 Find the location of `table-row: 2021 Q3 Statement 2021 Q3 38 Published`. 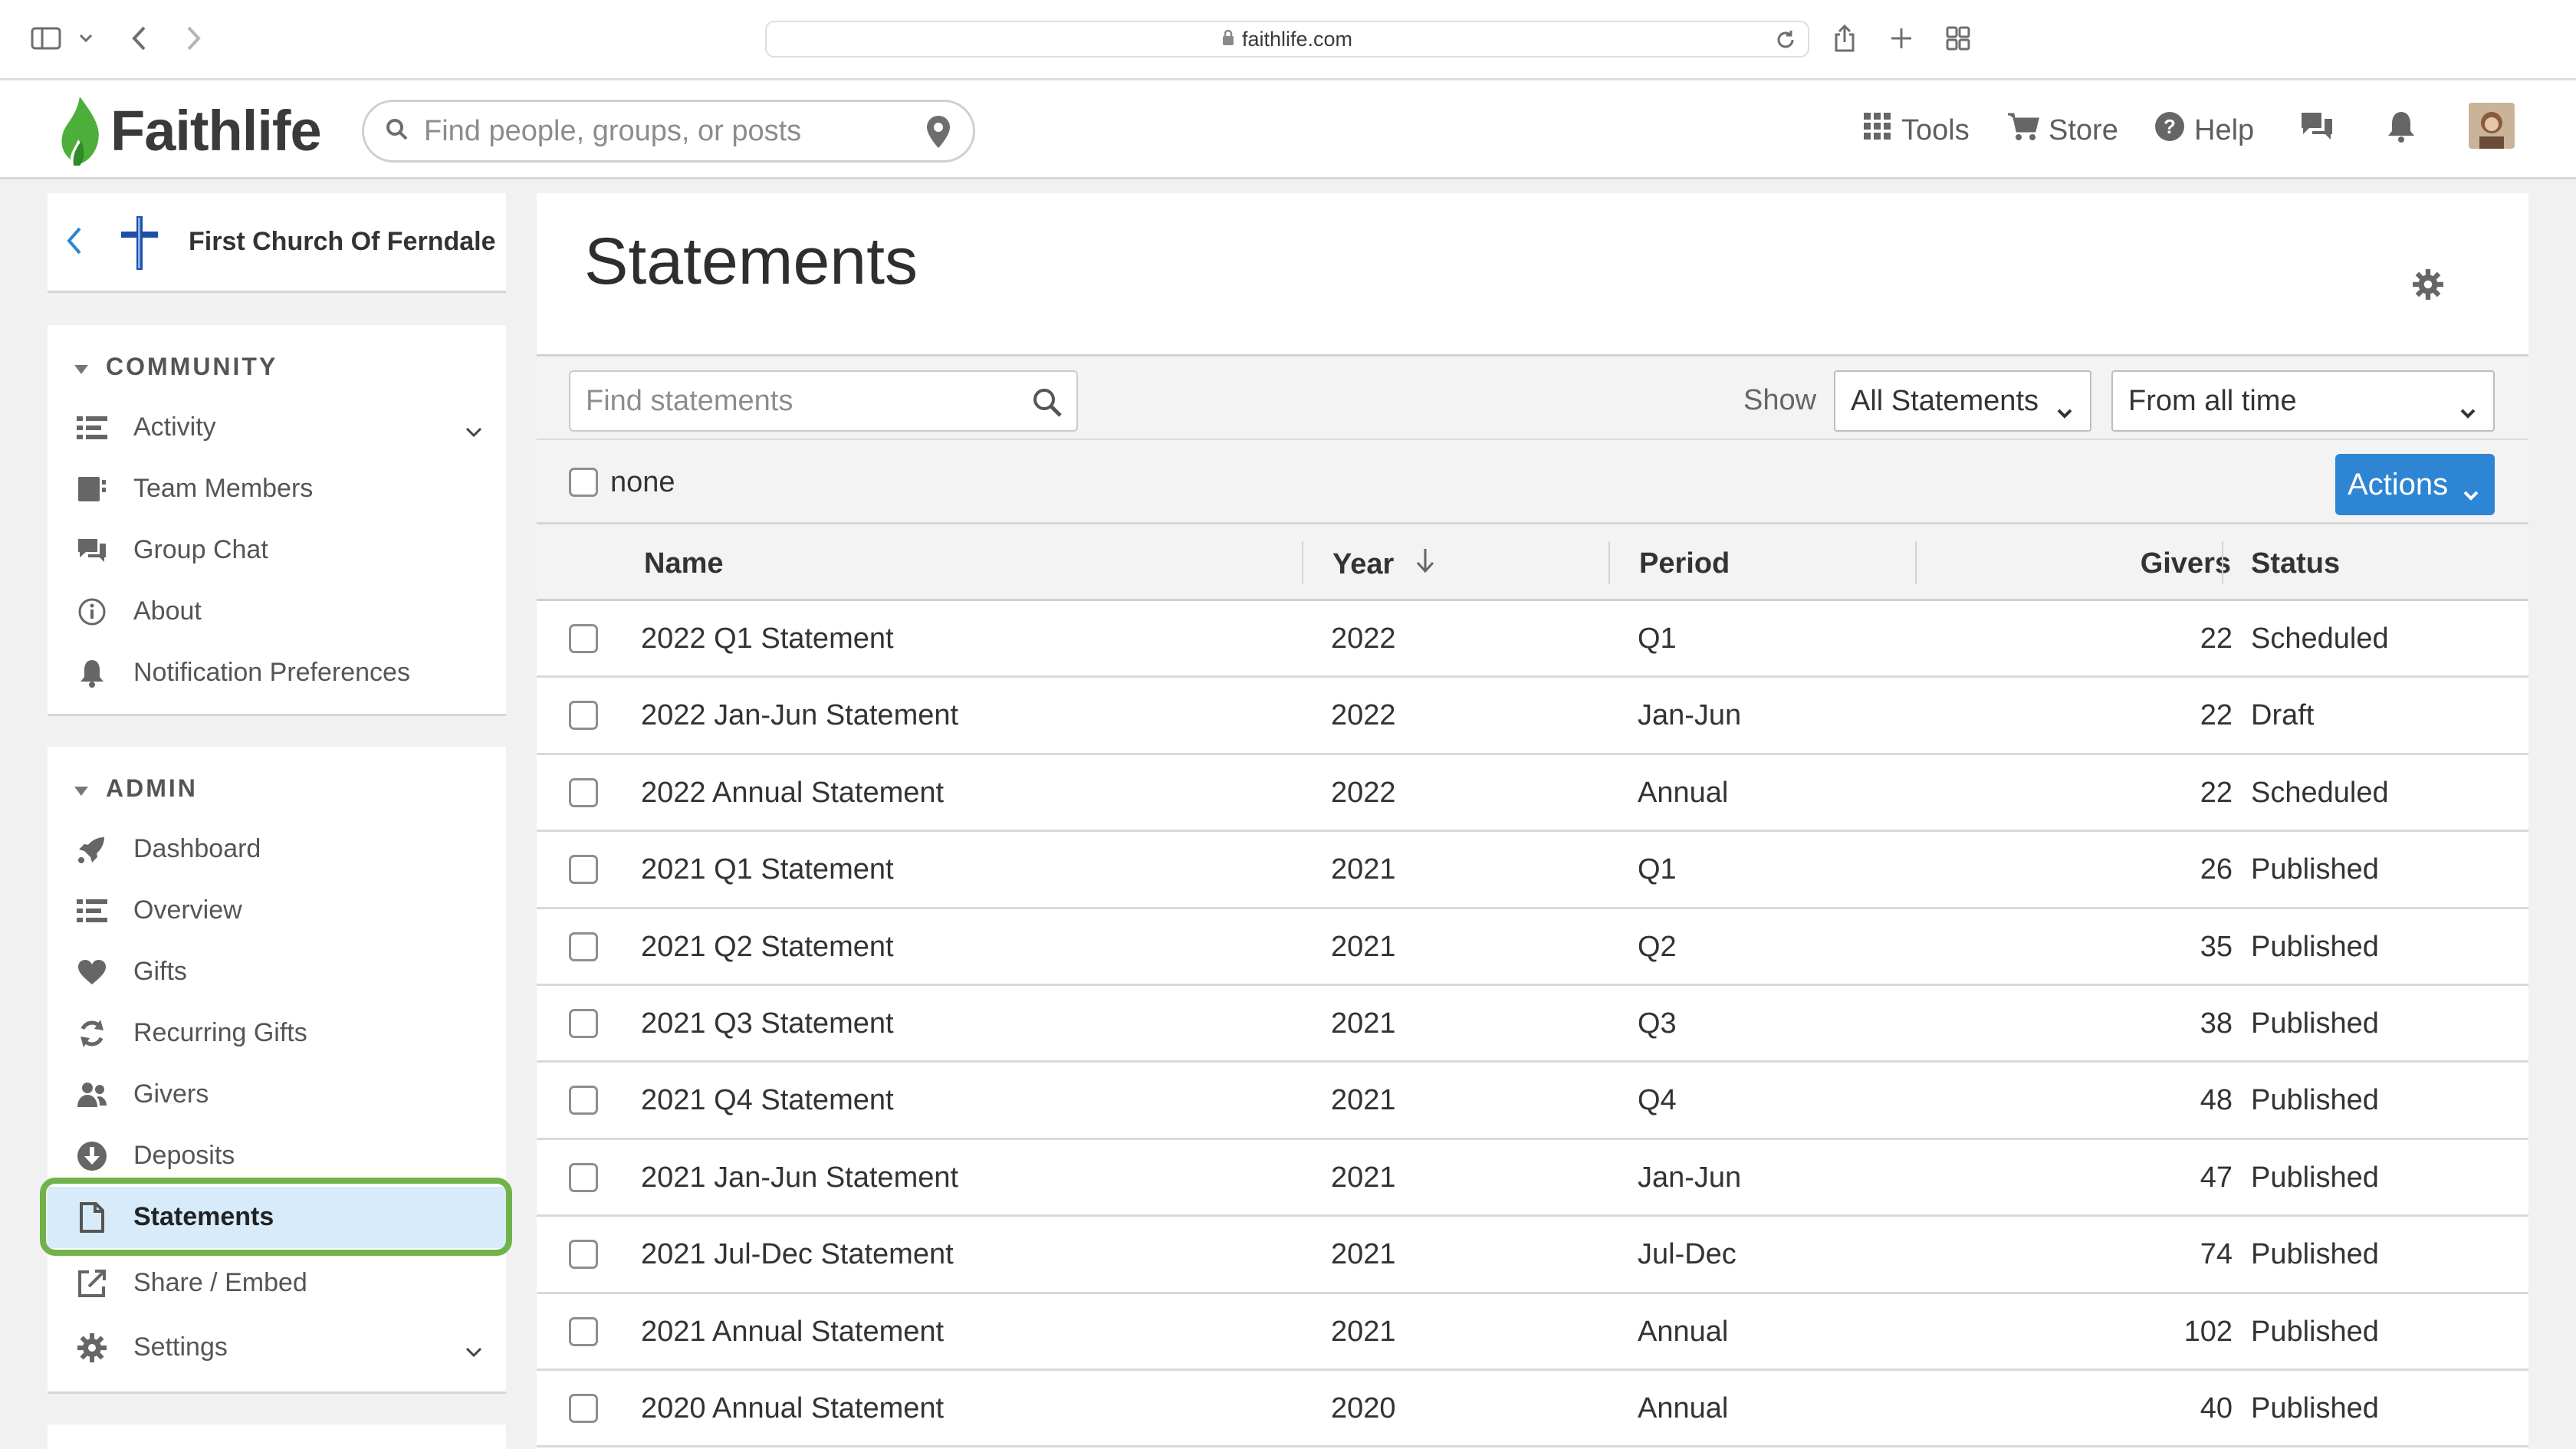

table-row: 2021 Q3 Statement 2021 Q3 38 Published is located at coordinates (1533, 1024).